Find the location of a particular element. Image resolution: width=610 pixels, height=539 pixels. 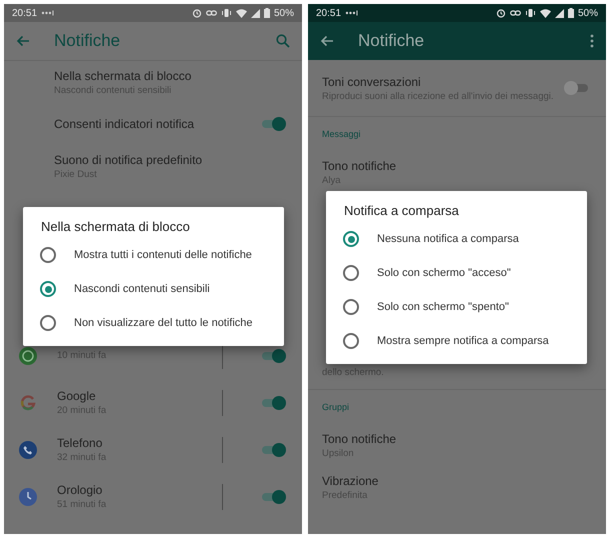

setting-title: Nella schermata di blocco is located at coordinates (170, 75).